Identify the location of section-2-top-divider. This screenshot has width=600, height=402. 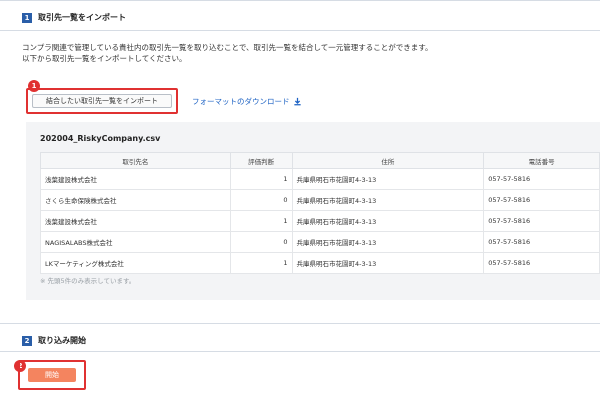
(300, 323).